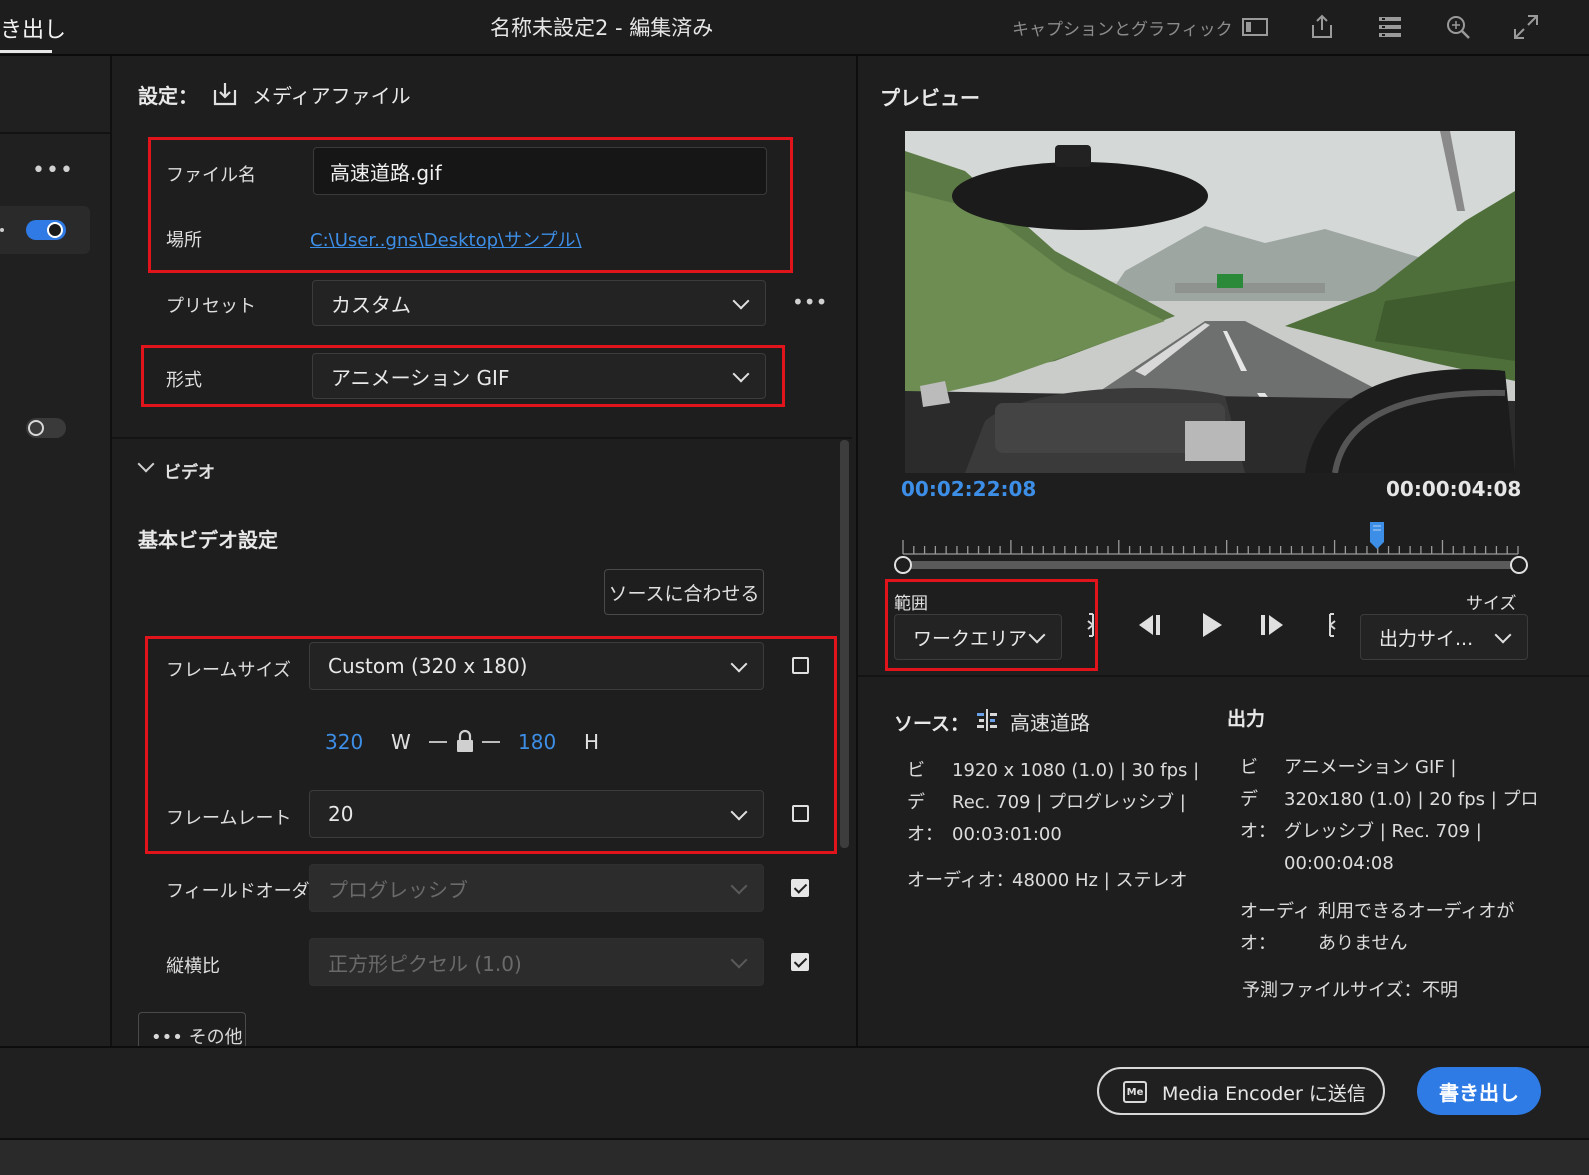 The height and width of the screenshot is (1175, 1589). Describe the element at coordinates (344, 742) in the screenshot. I see `width-value: 320` at that location.